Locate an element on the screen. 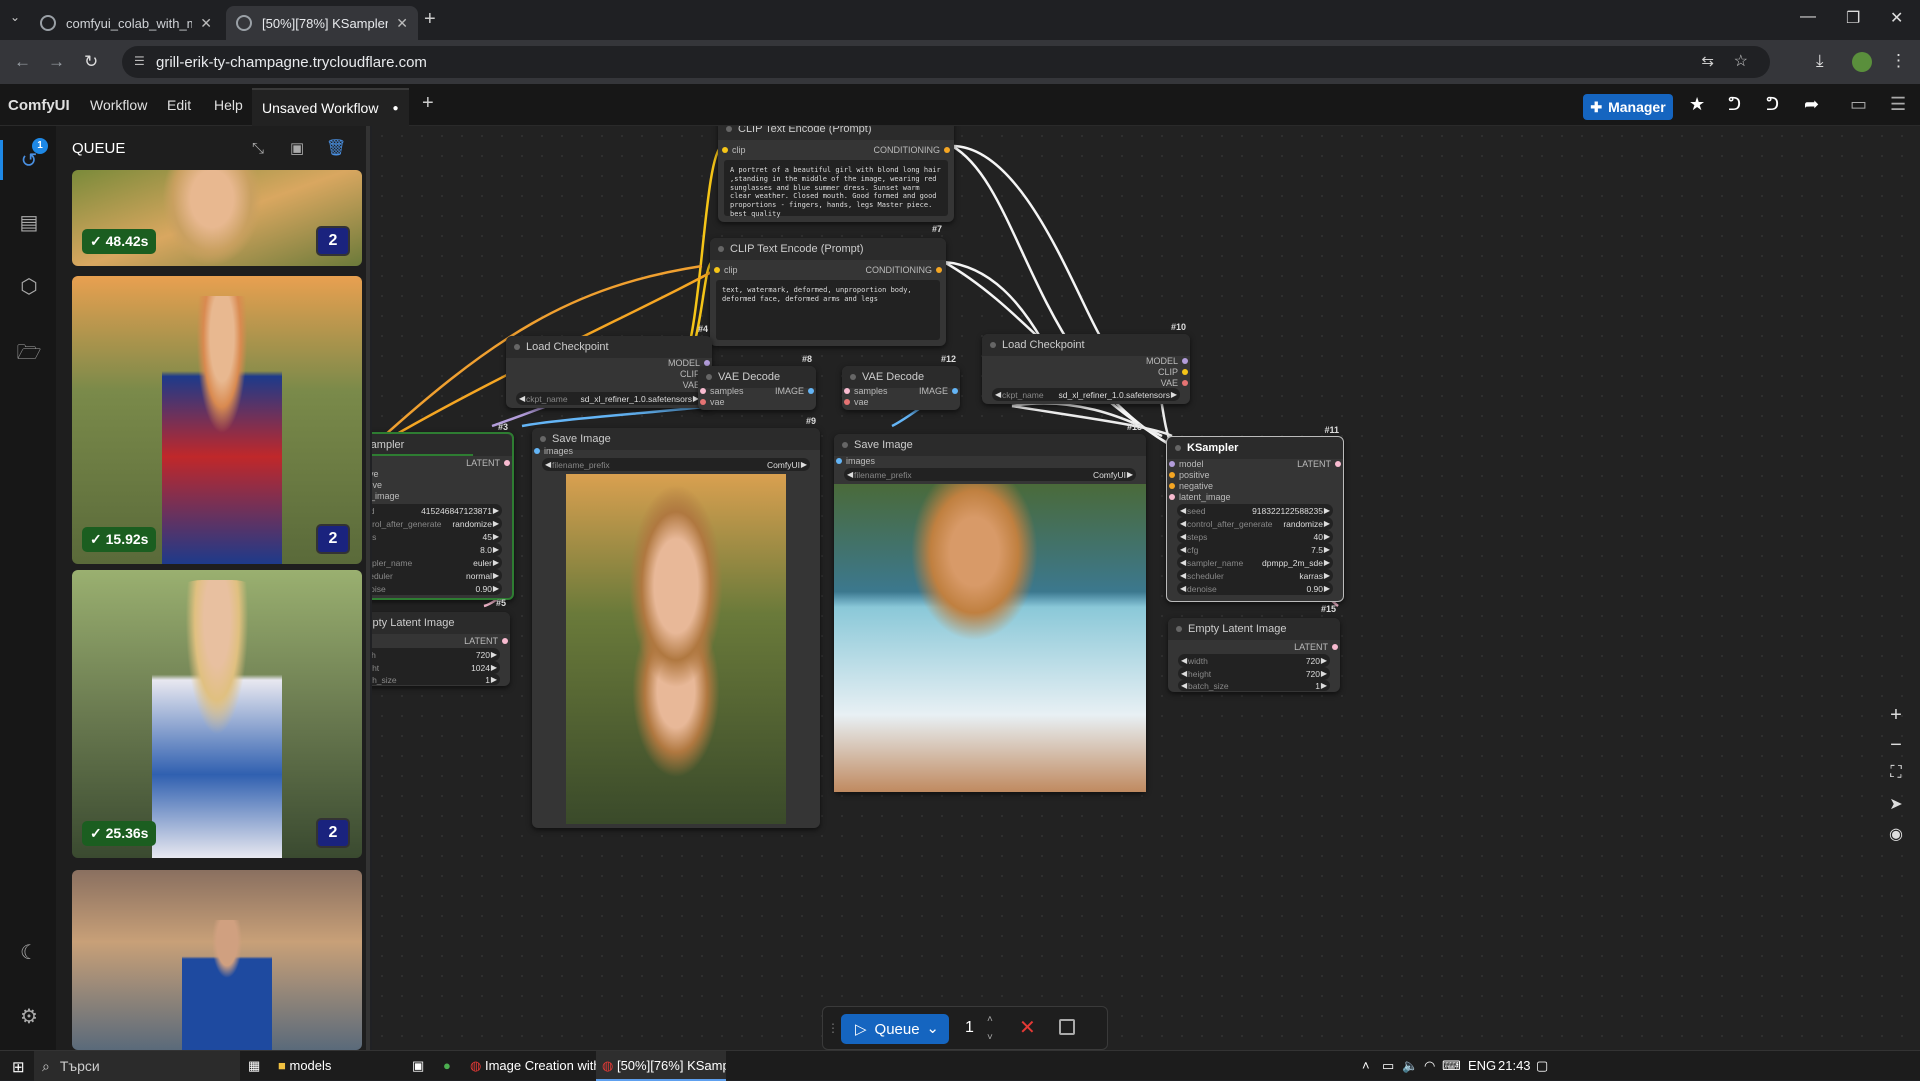  output-image-beach is located at coordinates (990, 638).